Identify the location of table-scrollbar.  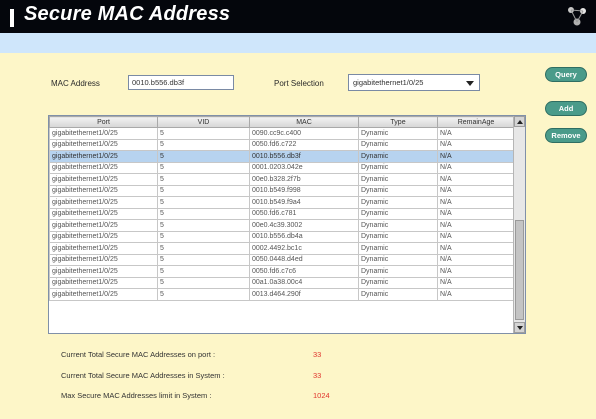
(519, 224).